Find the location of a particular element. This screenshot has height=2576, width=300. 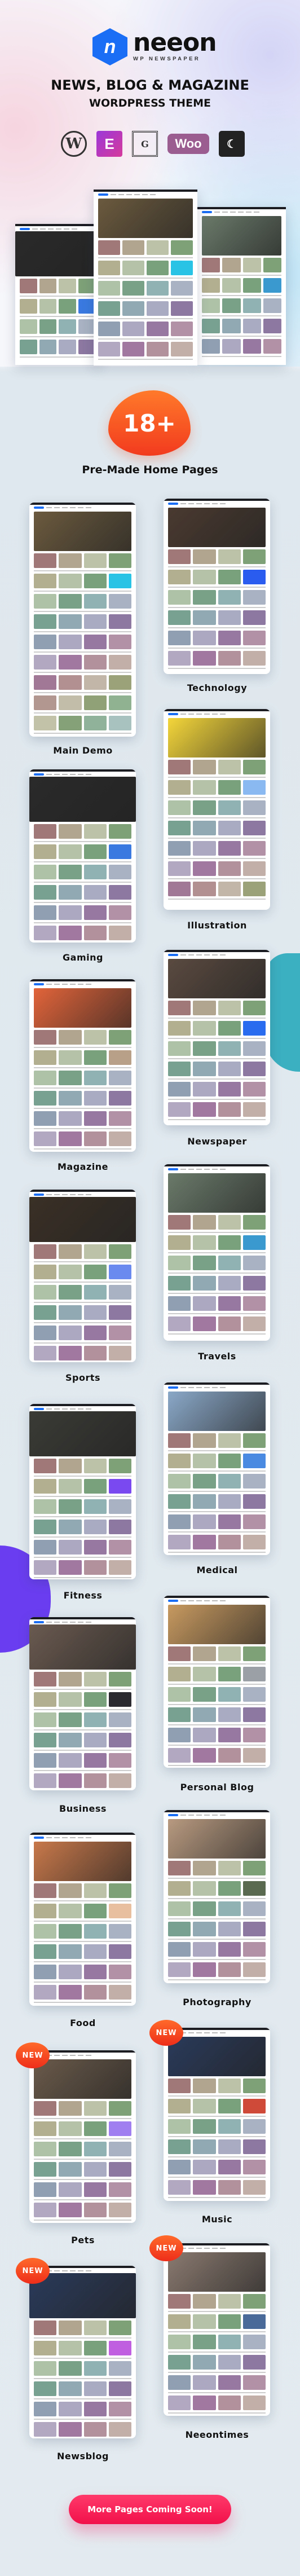

home-page-preview-medical is located at coordinates (217, 1468).